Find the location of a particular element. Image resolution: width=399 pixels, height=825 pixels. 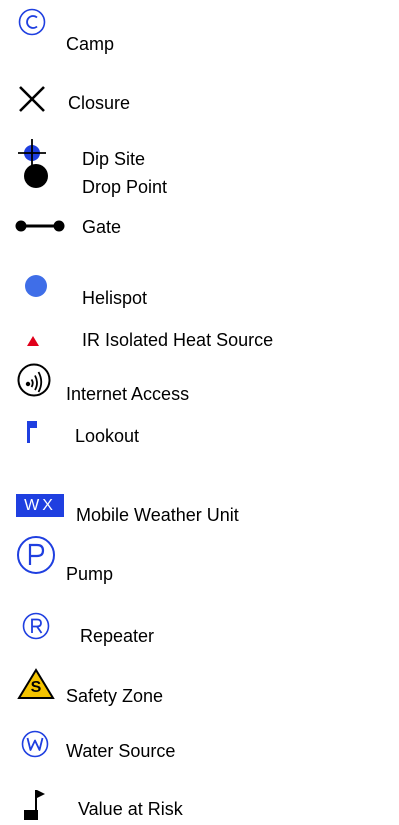

water-source-circled-w-icon is located at coordinates (35, 744).